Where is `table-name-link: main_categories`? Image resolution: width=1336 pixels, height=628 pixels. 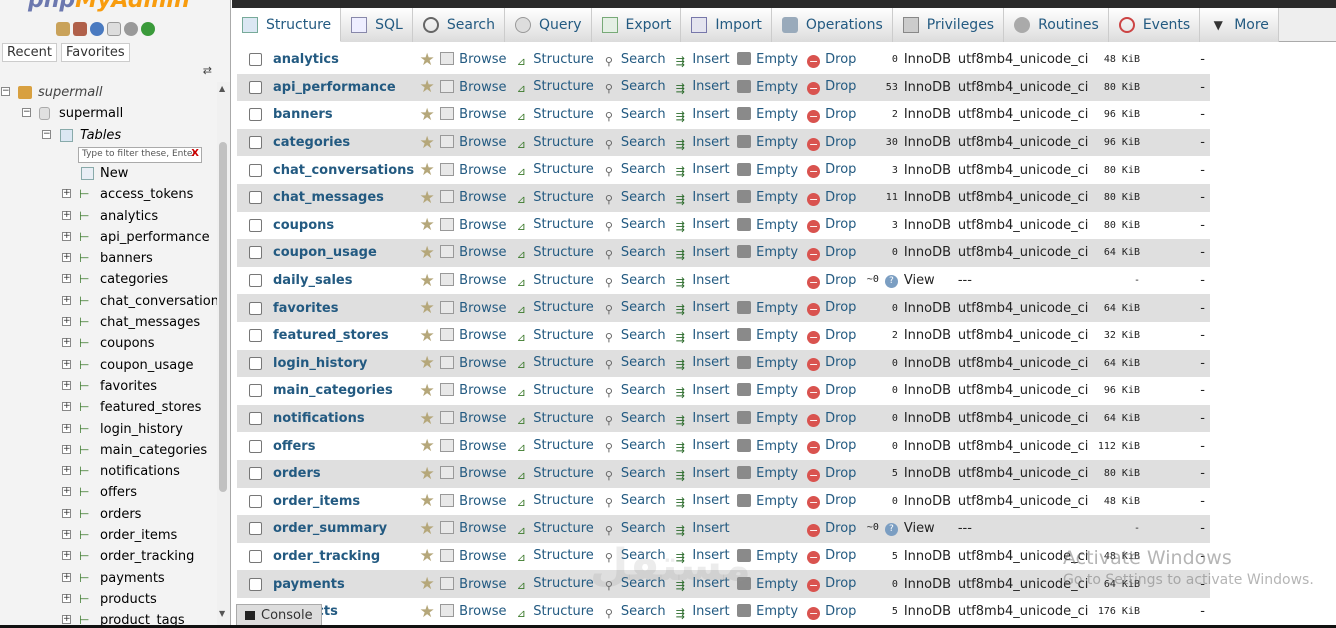 table-name-link: main_categories is located at coordinates (343, 391).